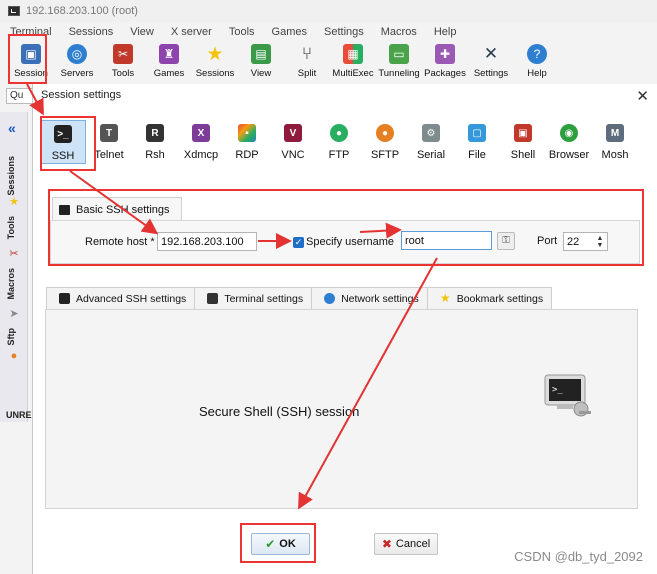 The width and height of the screenshot is (657, 574). I want to click on file-icon: ▢, so click(477, 133).